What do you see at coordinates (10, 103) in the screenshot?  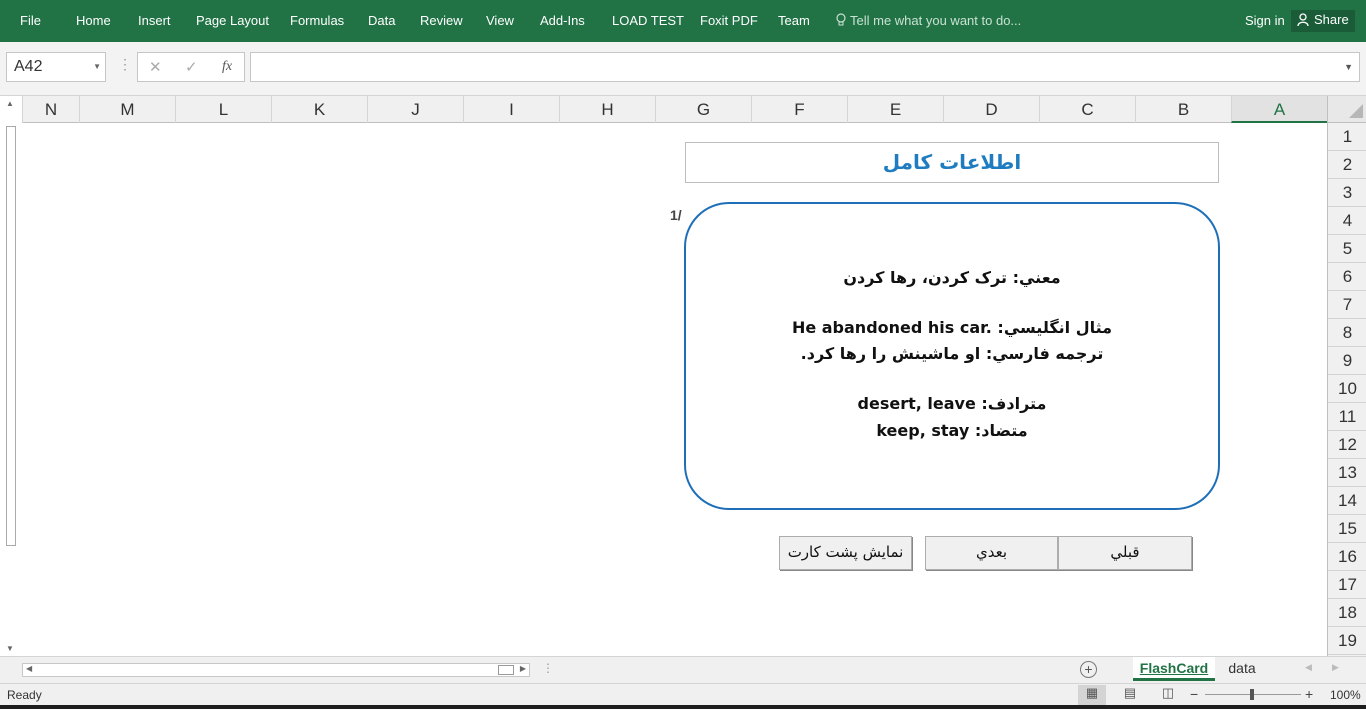 I see `scroll-up-icon: ▲` at bounding box center [10, 103].